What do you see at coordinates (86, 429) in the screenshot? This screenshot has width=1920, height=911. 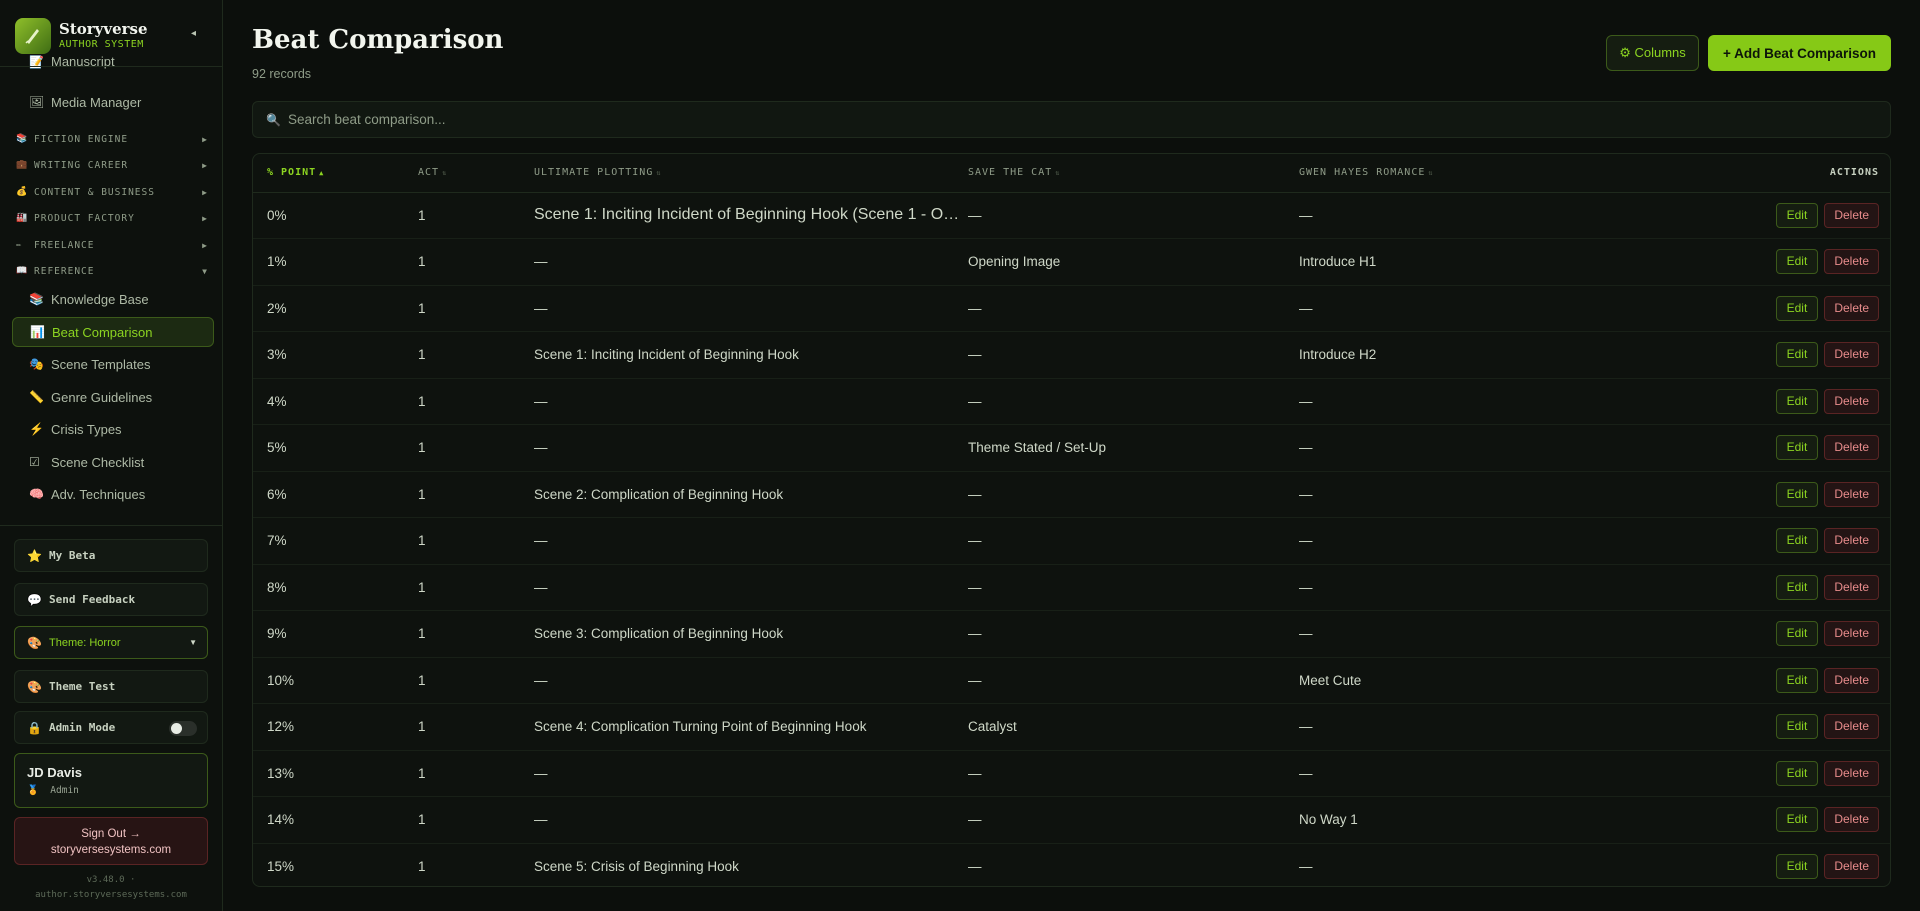 I see `sidebar-item-label: Crisis Types` at bounding box center [86, 429].